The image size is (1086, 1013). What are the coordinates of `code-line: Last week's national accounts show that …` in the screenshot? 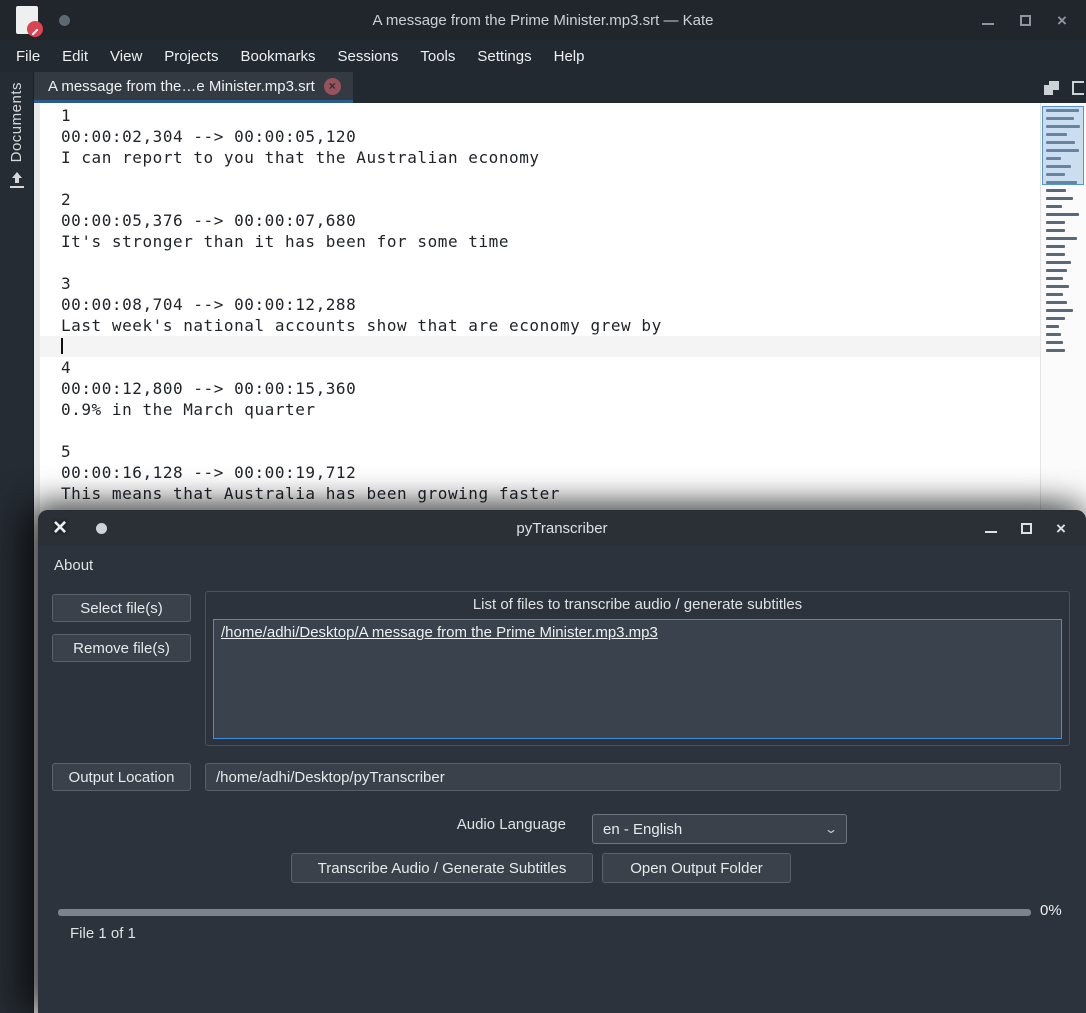 It's located at (540, 325).